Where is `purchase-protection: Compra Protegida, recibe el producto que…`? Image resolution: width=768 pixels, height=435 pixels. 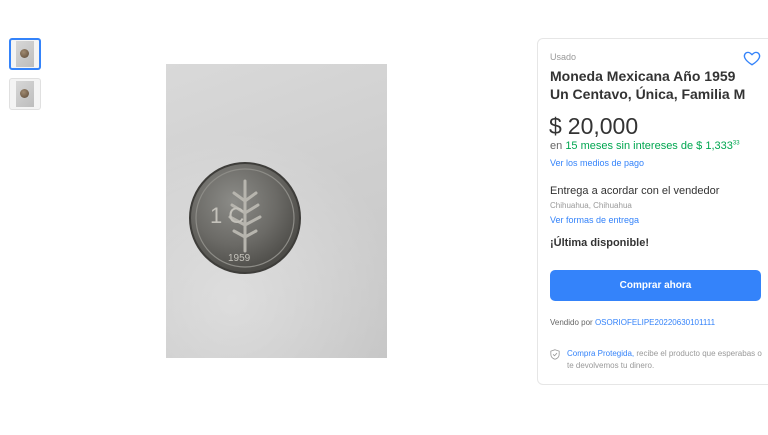
purchase-protection: Compra Protegida, recibe el producto que… is located at coordinates (657, 360).